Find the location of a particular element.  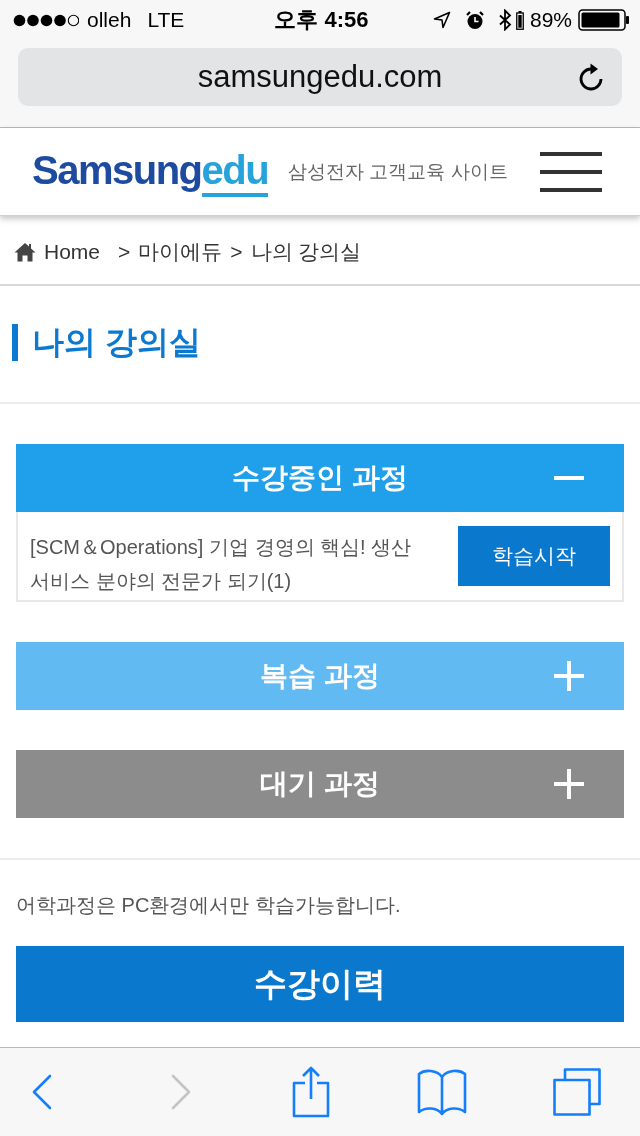

back-button is located at coordinates (42, 1092).